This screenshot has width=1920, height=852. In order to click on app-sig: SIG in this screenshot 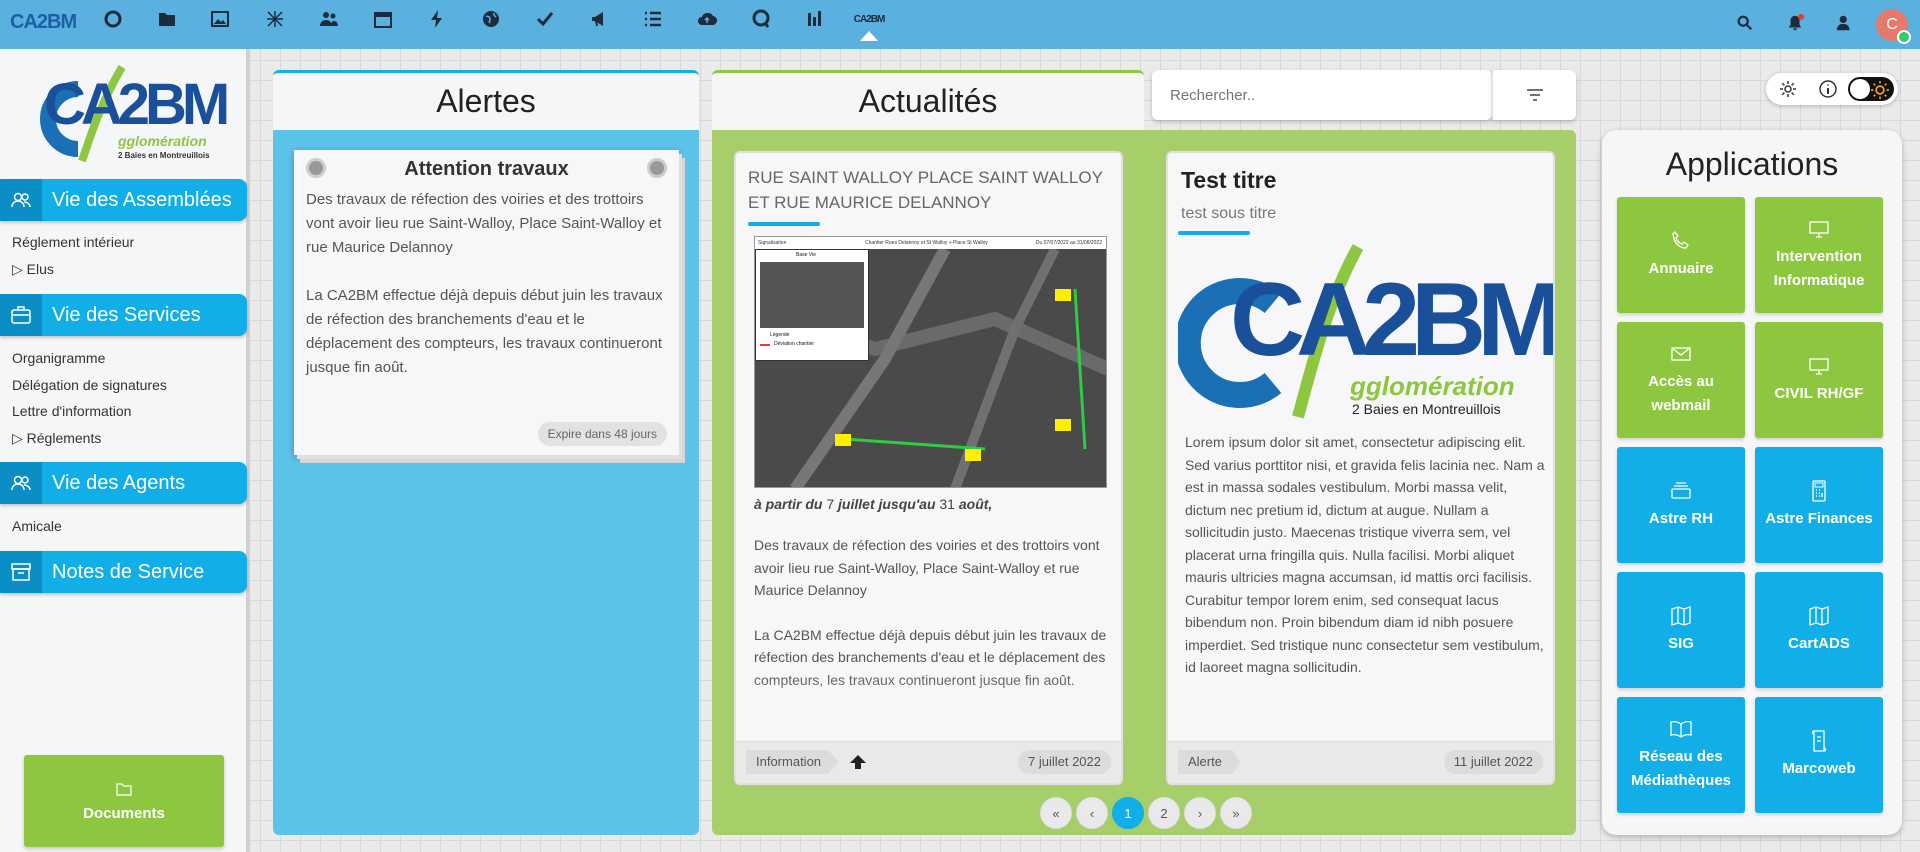, I will do `click(1681, 630)`.